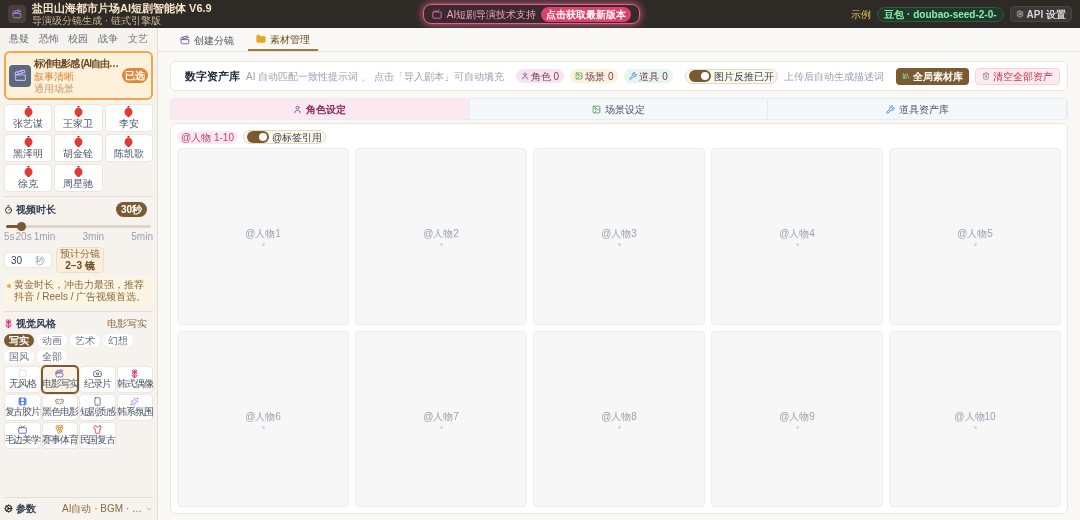 This screenshot has width=1080, height=520. Describe the element at coordinates (97, 20) in the screenshot. I see `app-subtitle: 导演级分镜生成 · 链式引擎版` at that location.